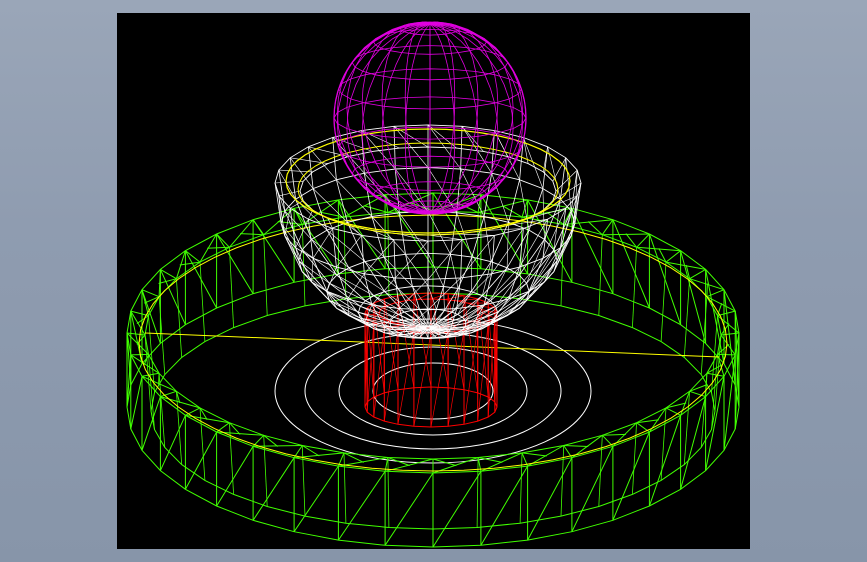  I want to click on sphere, so click(430, 118).